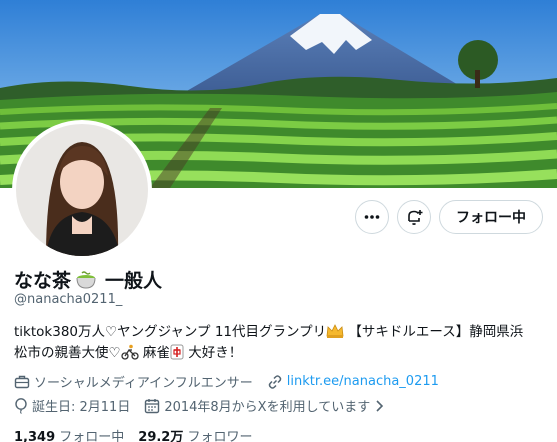 This screenshot has width=557, height=442. Describe the element at coordinates (267, 407) in the screenshot. I see `joined-label: 2014年8月からXを利用しています` at that location.